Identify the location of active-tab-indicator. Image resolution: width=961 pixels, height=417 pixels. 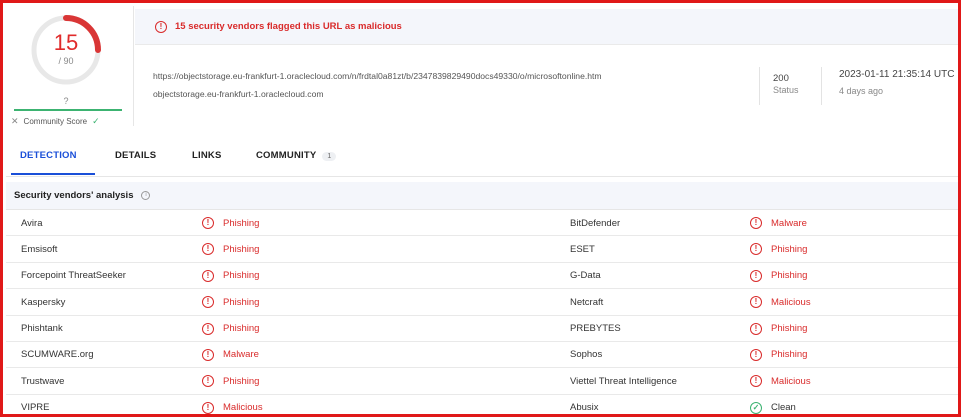
(53, 174).